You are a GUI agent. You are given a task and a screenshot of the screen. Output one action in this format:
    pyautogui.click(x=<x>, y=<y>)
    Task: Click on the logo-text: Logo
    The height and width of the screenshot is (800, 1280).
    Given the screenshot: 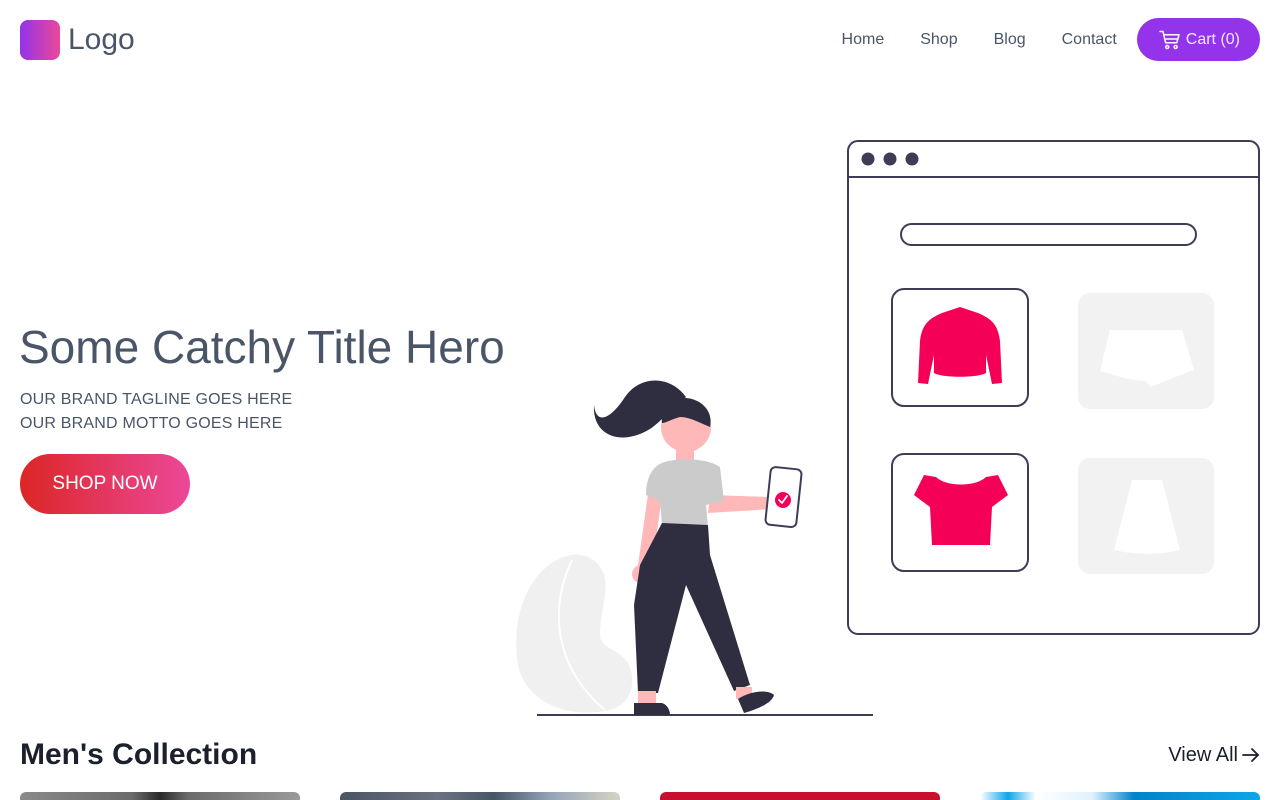 What is the action you would take?
    pyautogui.click(x=101, y=39)
    